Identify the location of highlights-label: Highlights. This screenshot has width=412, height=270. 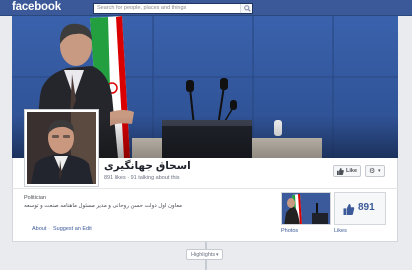
(203, 255).